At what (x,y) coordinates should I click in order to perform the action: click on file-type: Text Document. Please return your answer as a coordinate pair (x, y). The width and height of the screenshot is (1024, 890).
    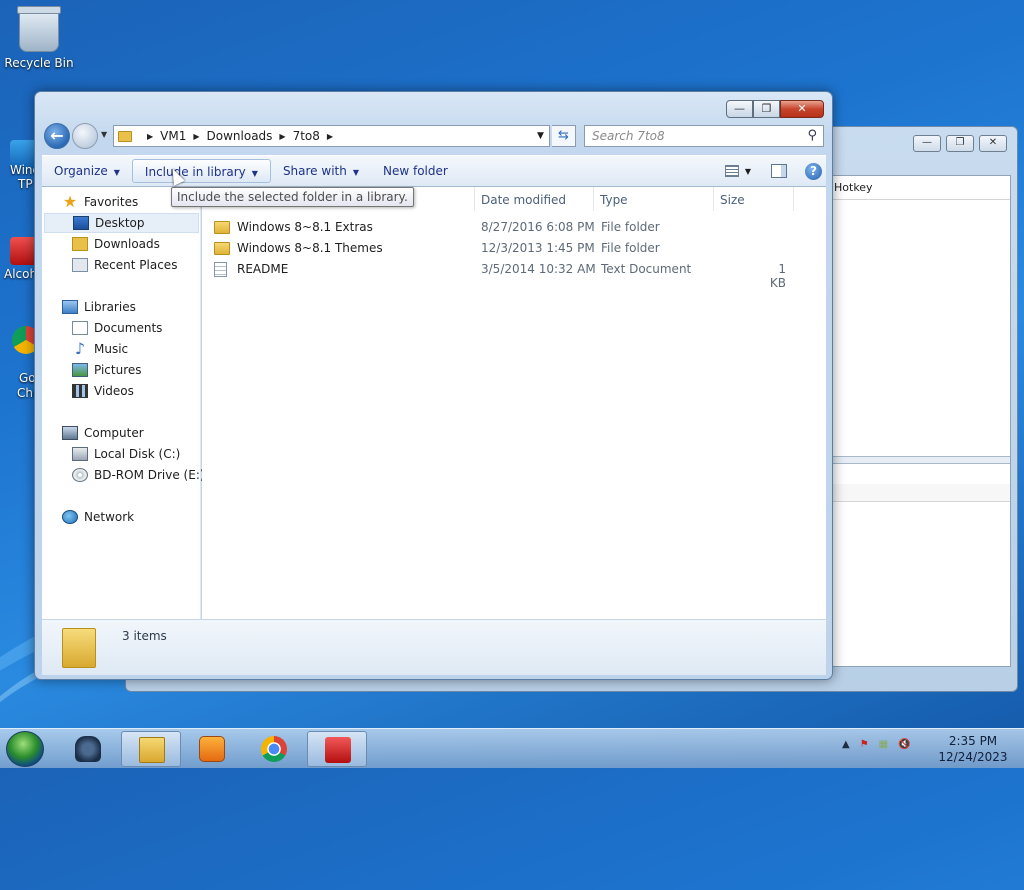
    Looking at the image, I should click on (646, 269).